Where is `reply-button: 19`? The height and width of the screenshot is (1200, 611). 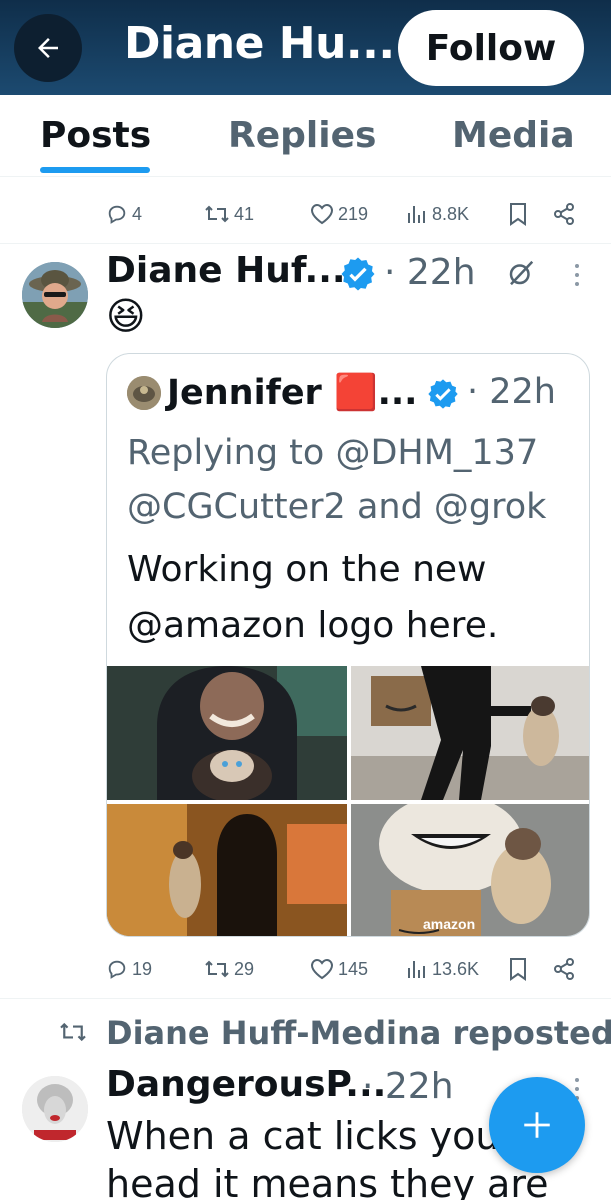
reply-button: 19 is located at coordinates (129, 969).